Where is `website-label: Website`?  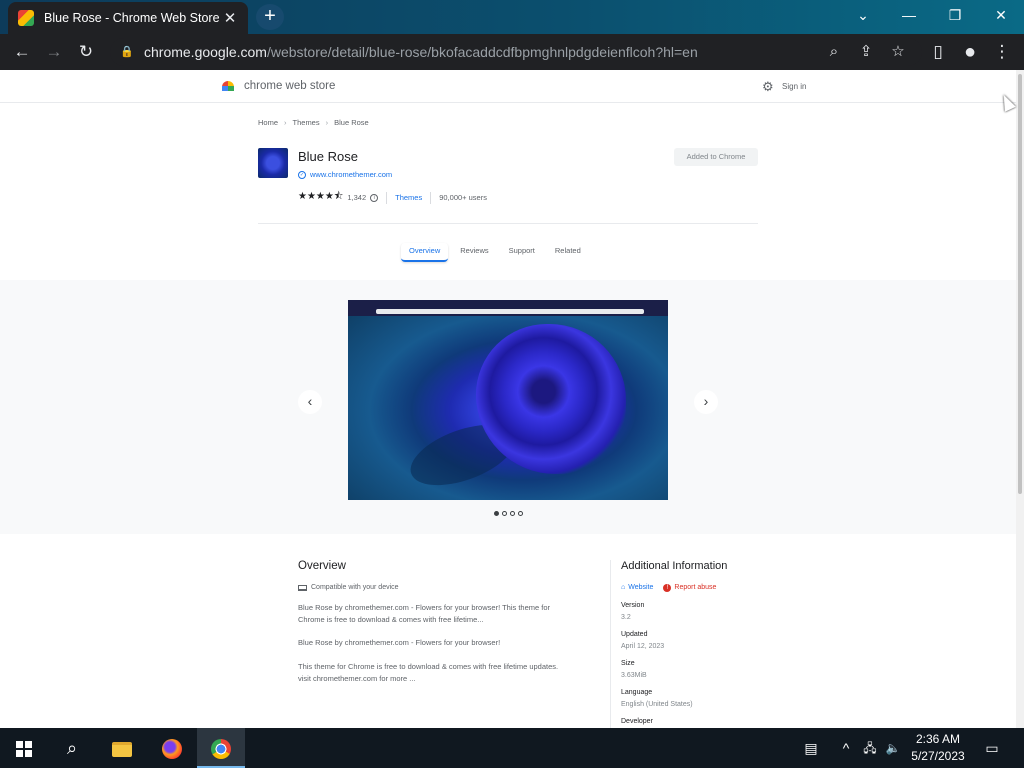
website-label: Website is located at coordinates (641, 587).